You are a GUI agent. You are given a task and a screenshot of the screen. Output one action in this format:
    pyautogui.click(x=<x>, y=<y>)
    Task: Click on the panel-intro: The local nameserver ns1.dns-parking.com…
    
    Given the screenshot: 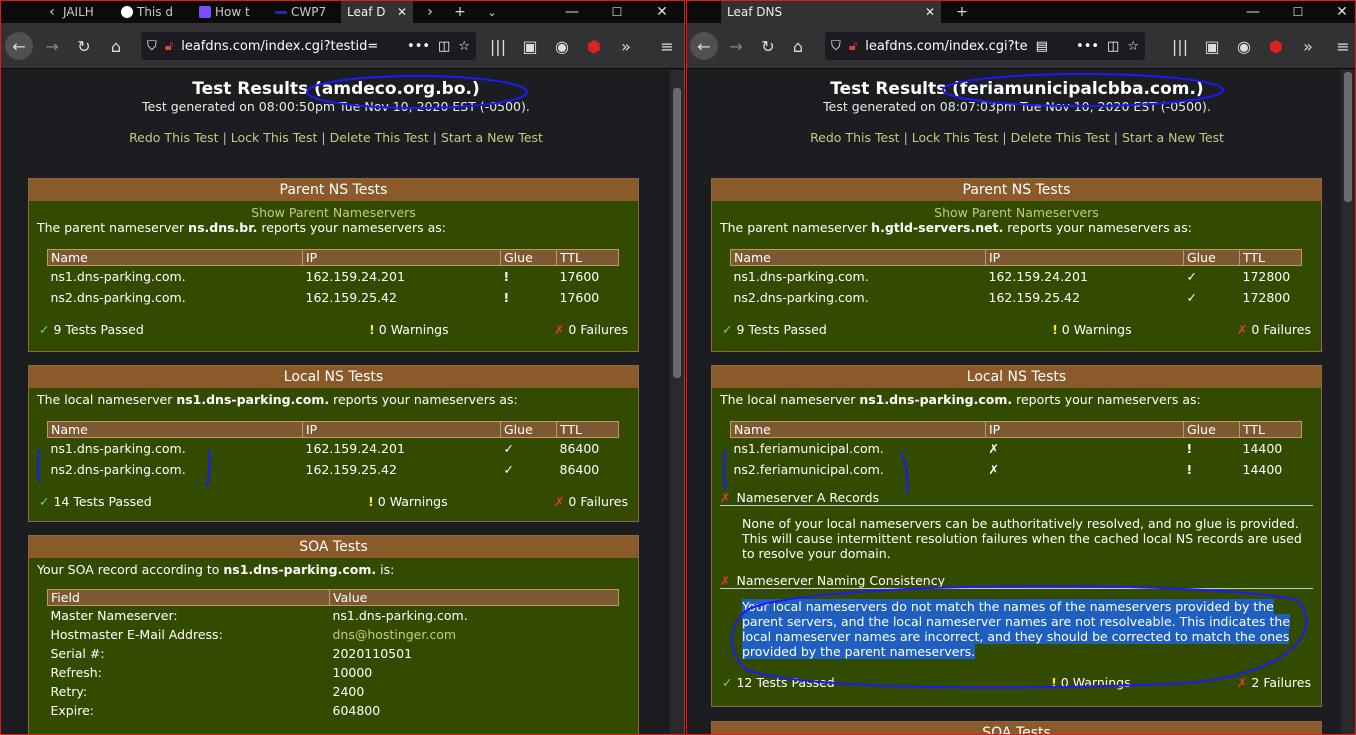 What is the action you would take?
    pyautogui.click(x=960, y=399)
    